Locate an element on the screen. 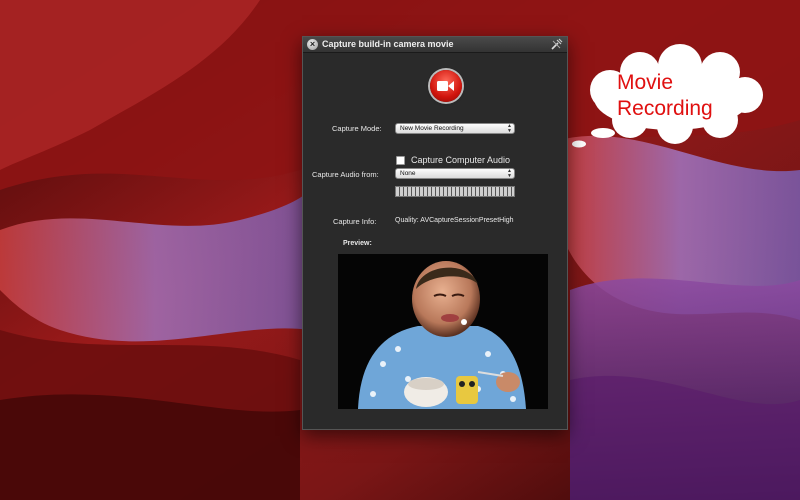 The width and height of the screenshot is (800, 500). capture-mode-select: New Movie Recording ▲ ▼ is located at coordinates (455, 128).